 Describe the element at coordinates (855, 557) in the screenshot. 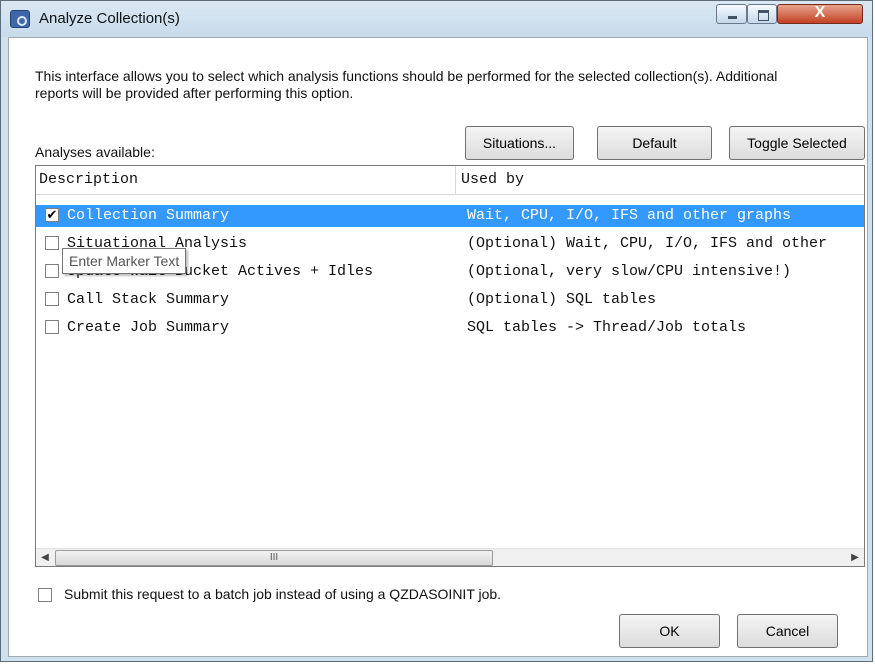

I see `scroll-right-arrow-icon: ▶` at that location.